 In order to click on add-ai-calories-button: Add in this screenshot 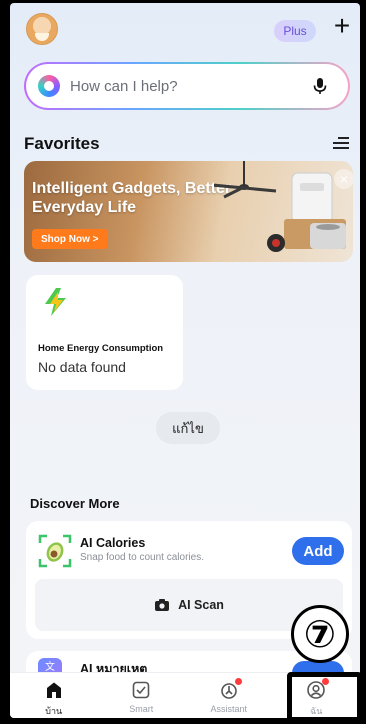, I will do `click(318, 551)`.